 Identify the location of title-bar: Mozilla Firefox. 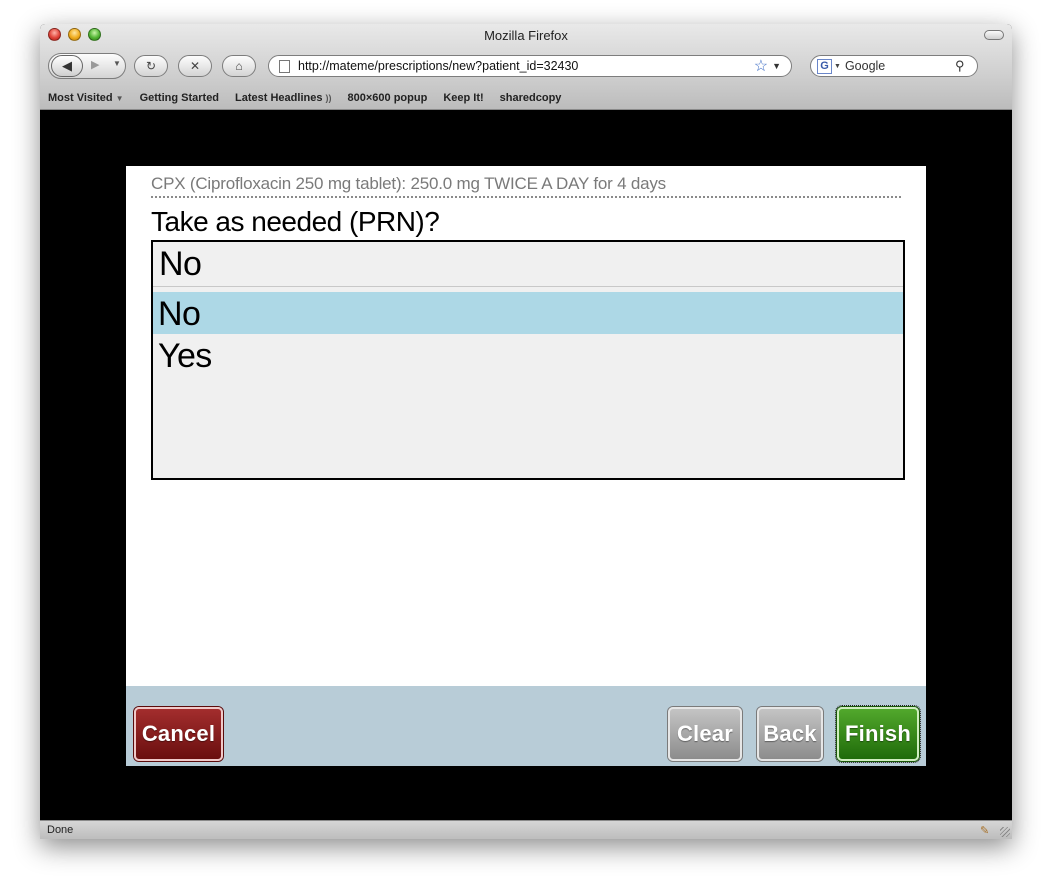
(526, 36).